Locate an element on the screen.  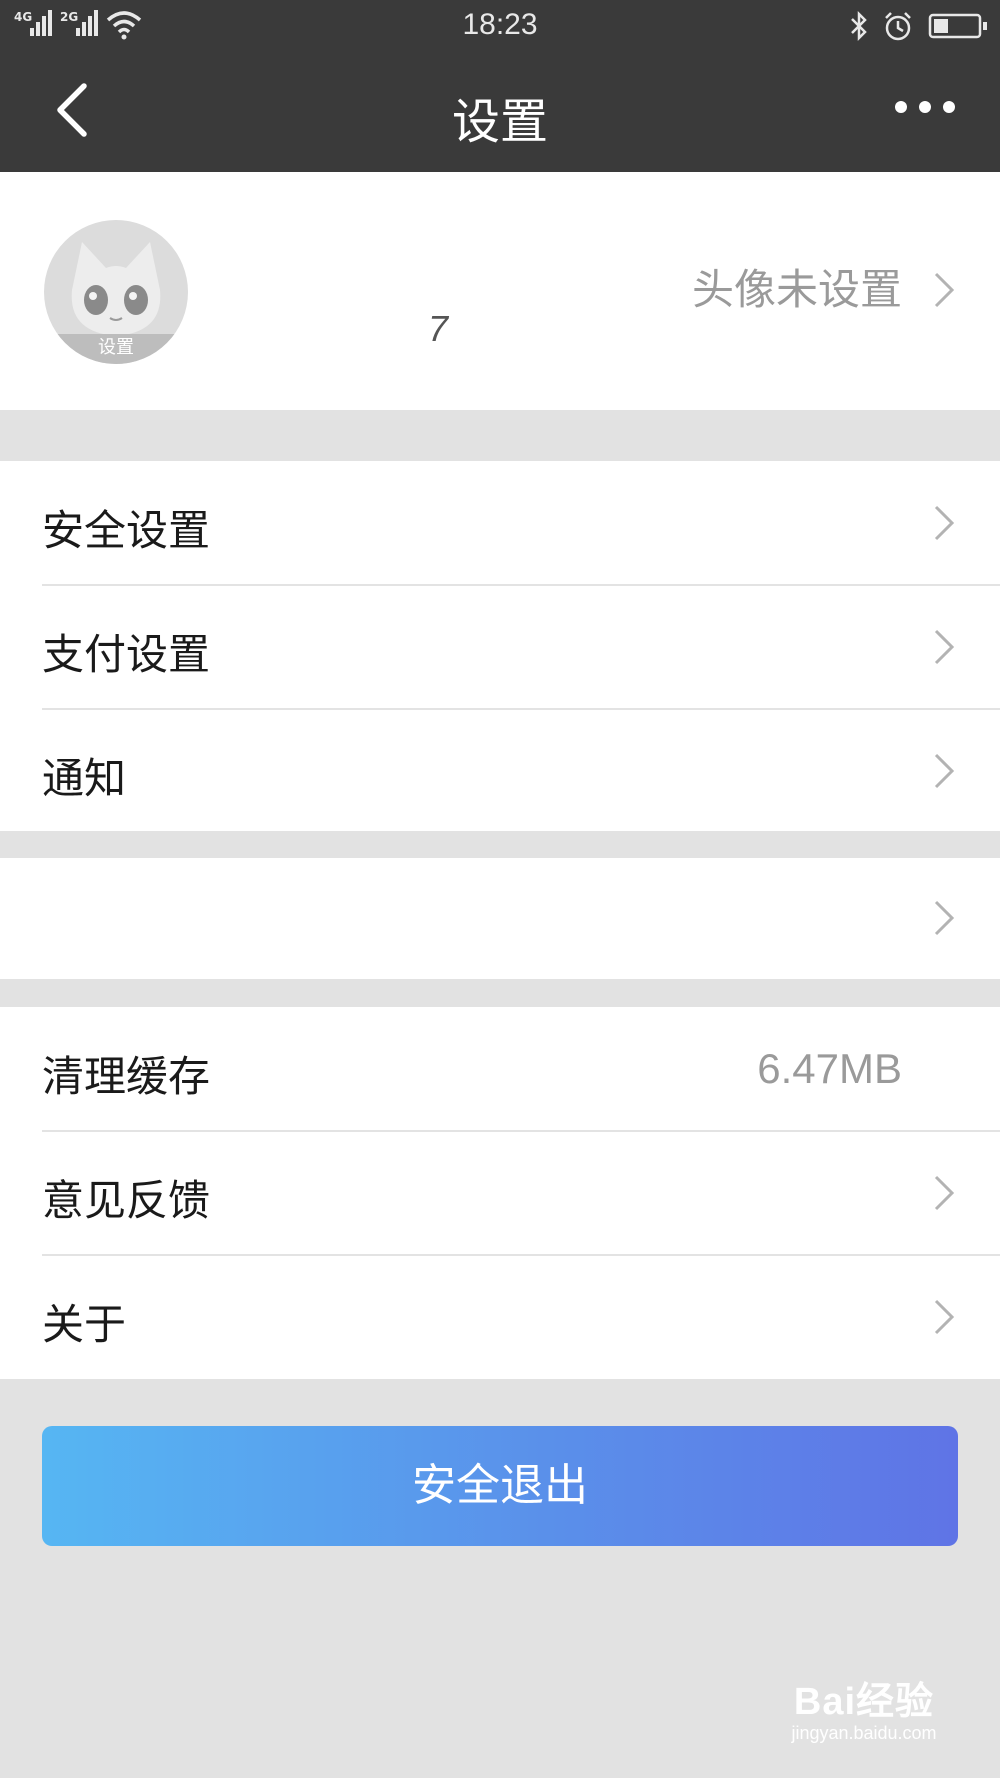
cache-size-value: 6.47MB is located at coordinates (829, 1068).